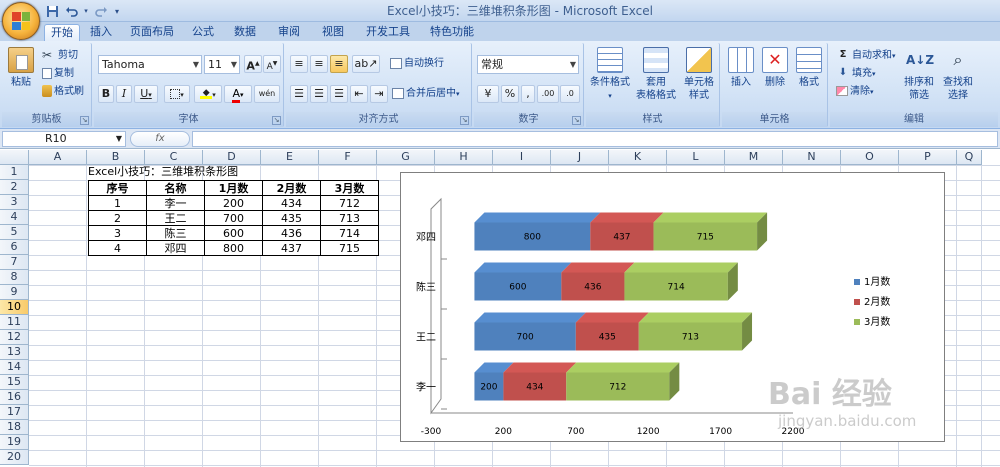  I want to click on table-cell: 437, so click(291, 248).